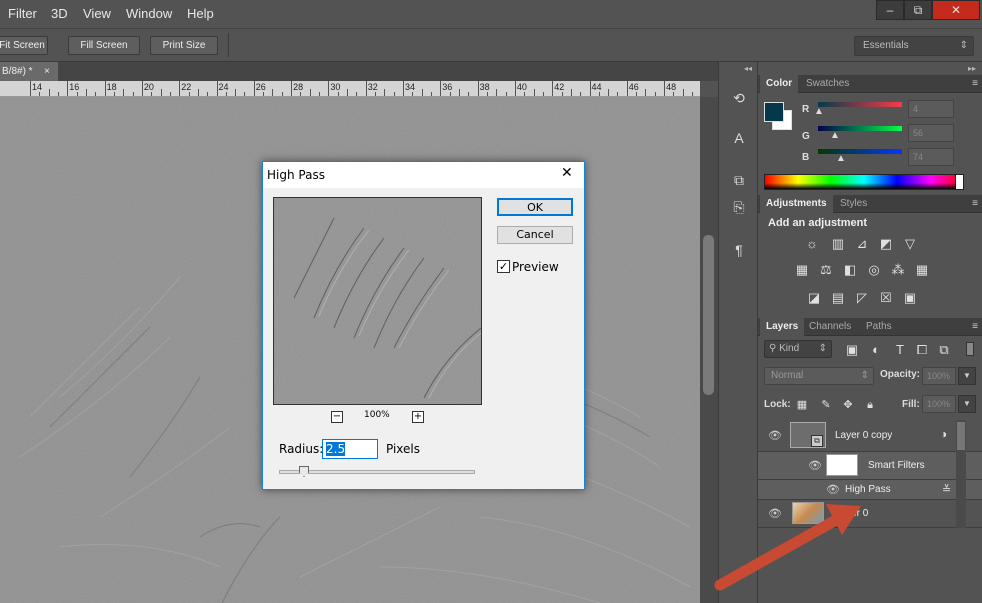 The width and height of the screenshot is (982, 603). I want to click on tab-bar, so click(388, 71).